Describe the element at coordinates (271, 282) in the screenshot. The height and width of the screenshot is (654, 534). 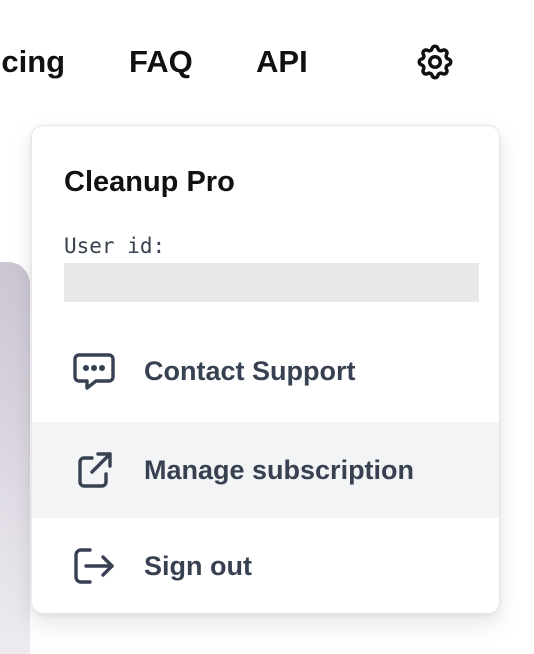
I see `user-id-value` at that location.